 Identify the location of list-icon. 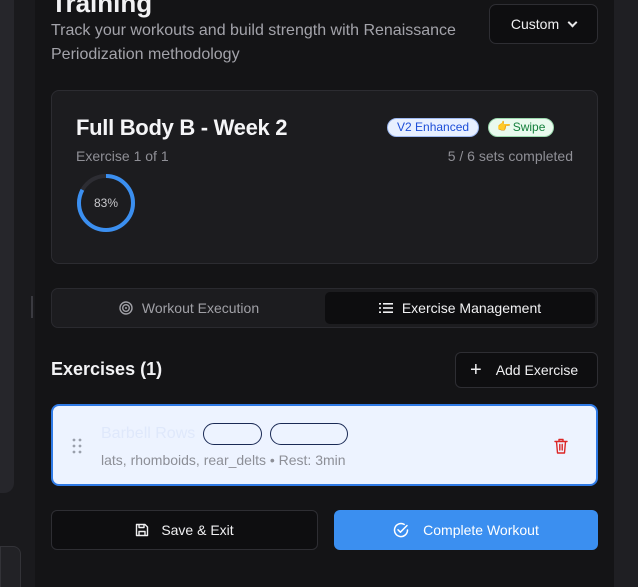
(385, 308).